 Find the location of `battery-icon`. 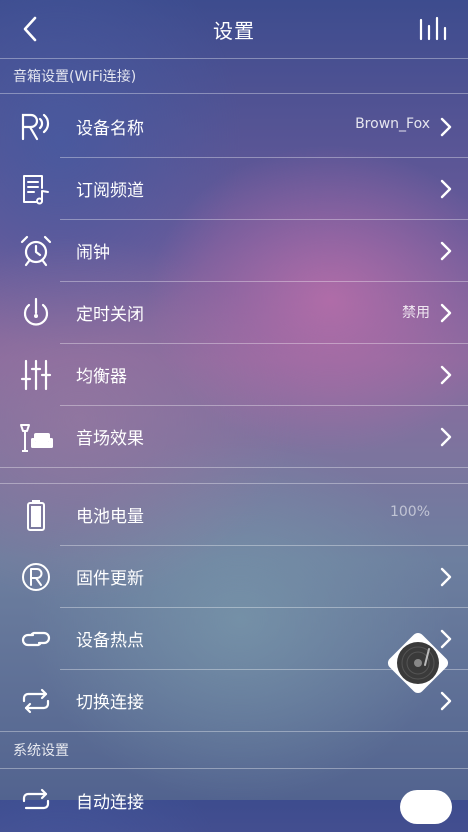

battery-icon is located at coordinates (36, 515).